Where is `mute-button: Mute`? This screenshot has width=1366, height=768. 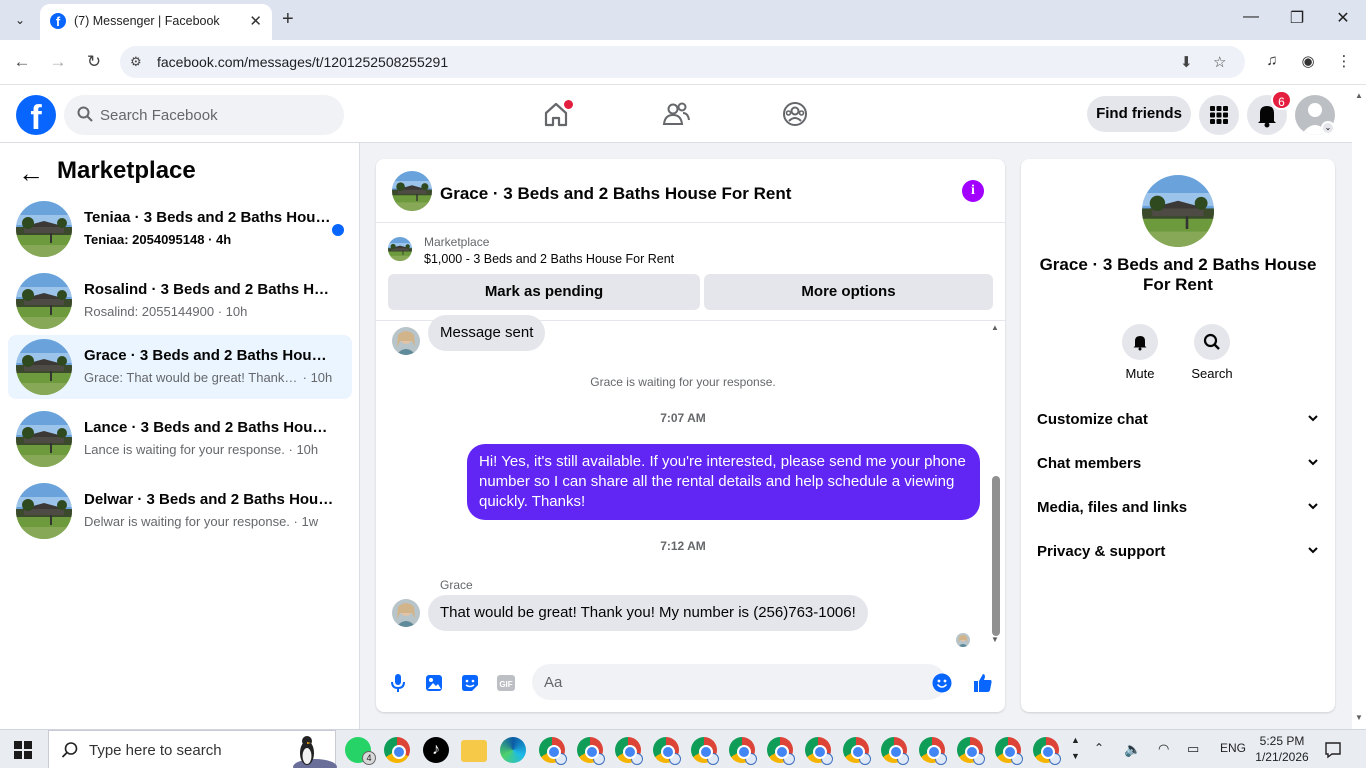
mute-button: Mute is located at coordinates (1140, 352).